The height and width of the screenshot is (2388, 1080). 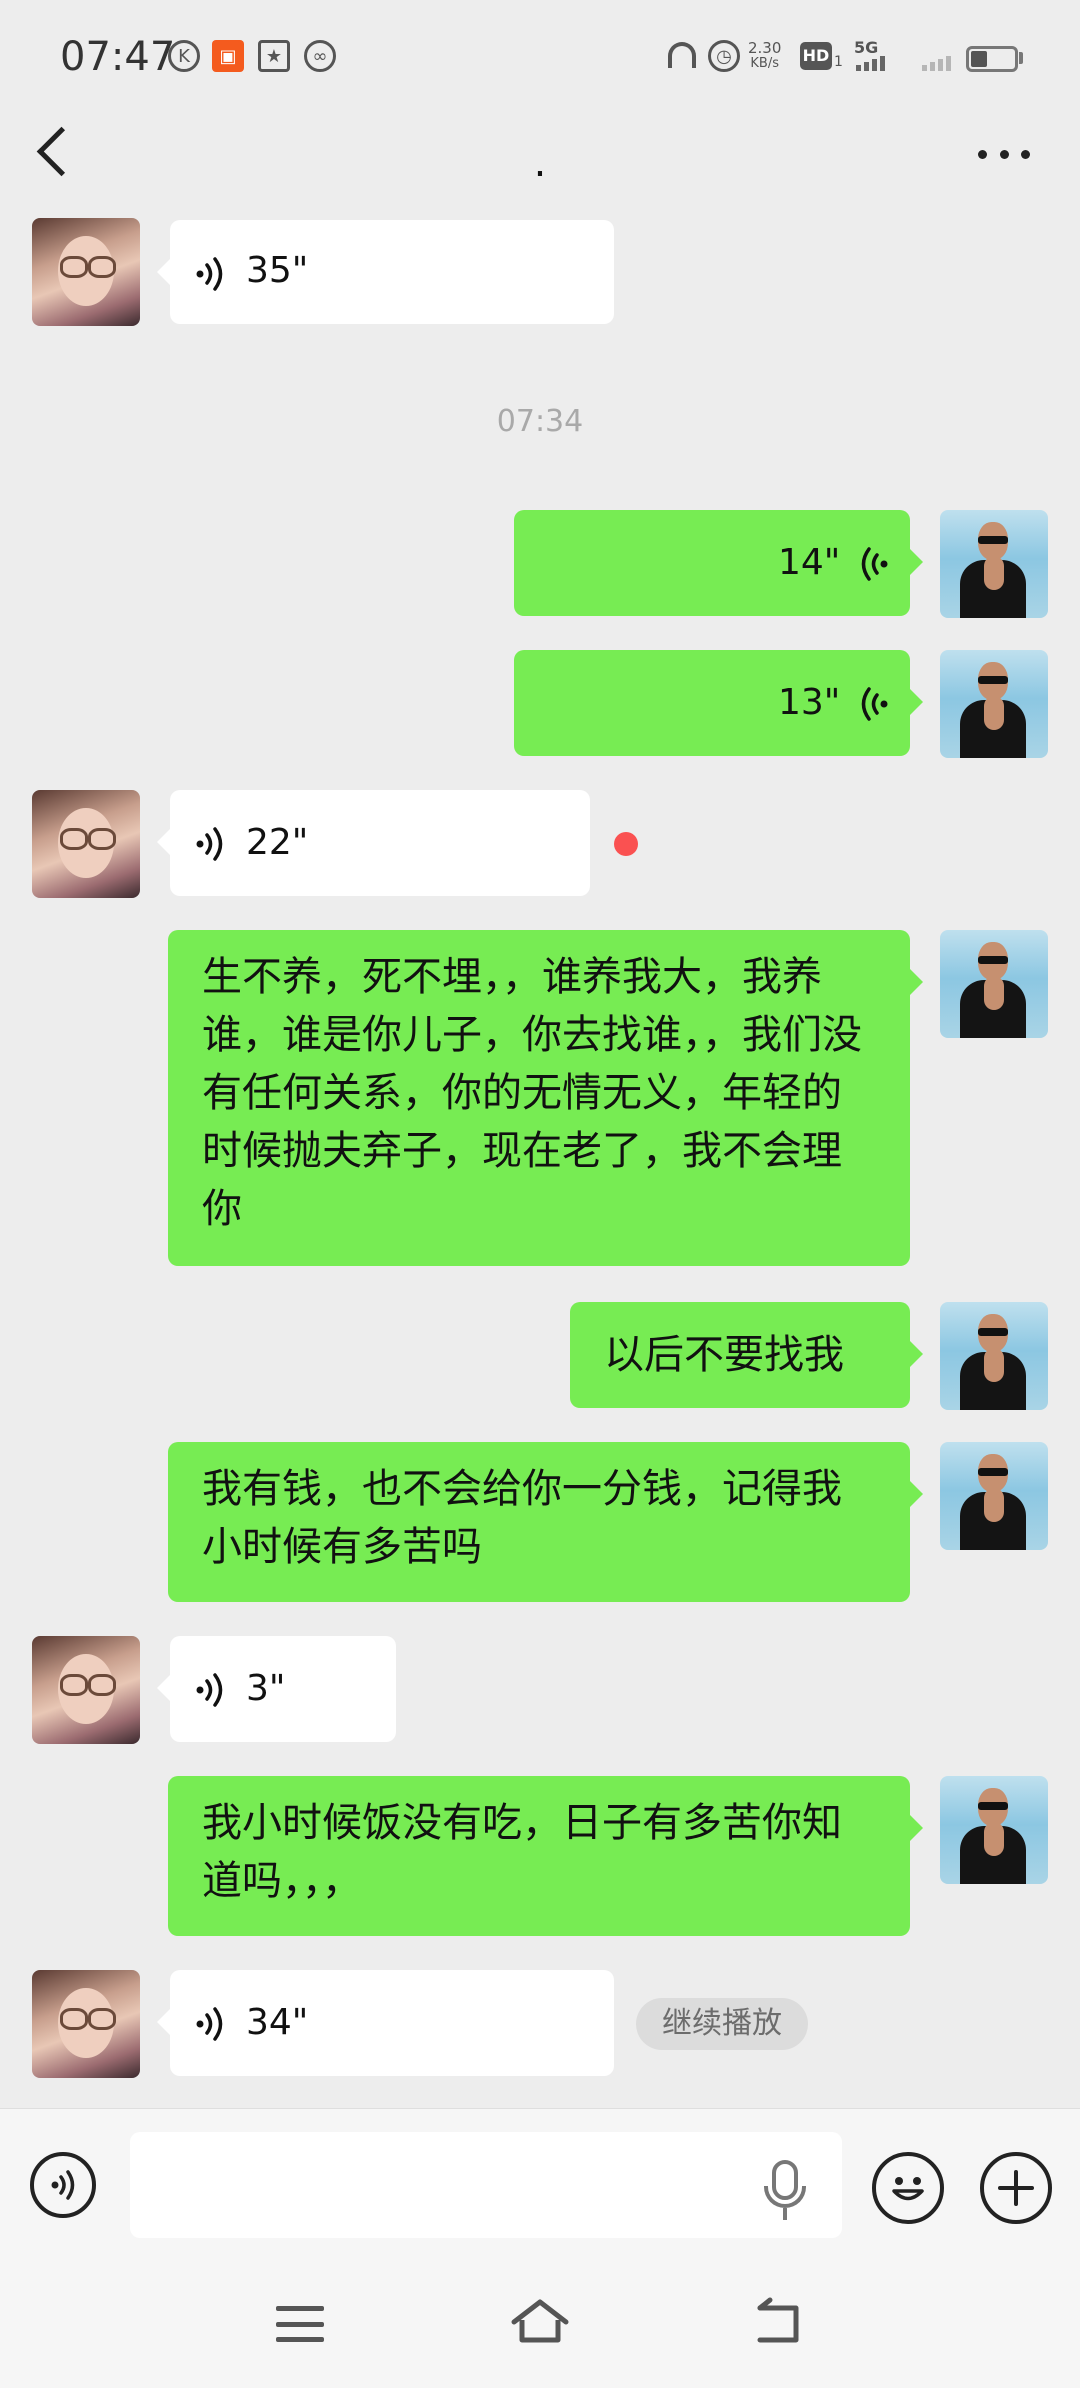 What do you see at coordinates (780, 2325) in the screenshot?
I see `back-nav-icon` at bounding box center [780, 2325].